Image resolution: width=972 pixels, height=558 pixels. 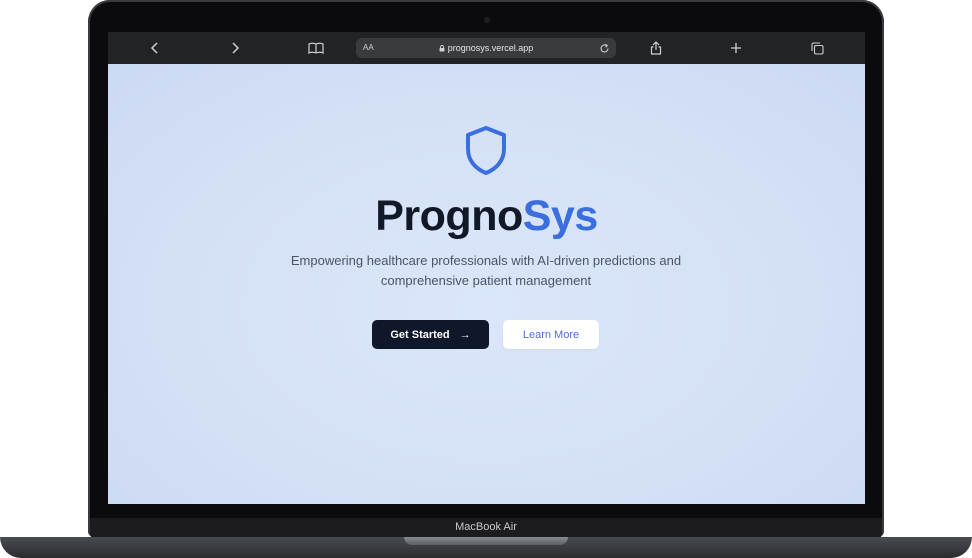 What do you see at coordinates (486, 150) in the screenshot?
I see `shield-icon` at bounding box center [486, 150].